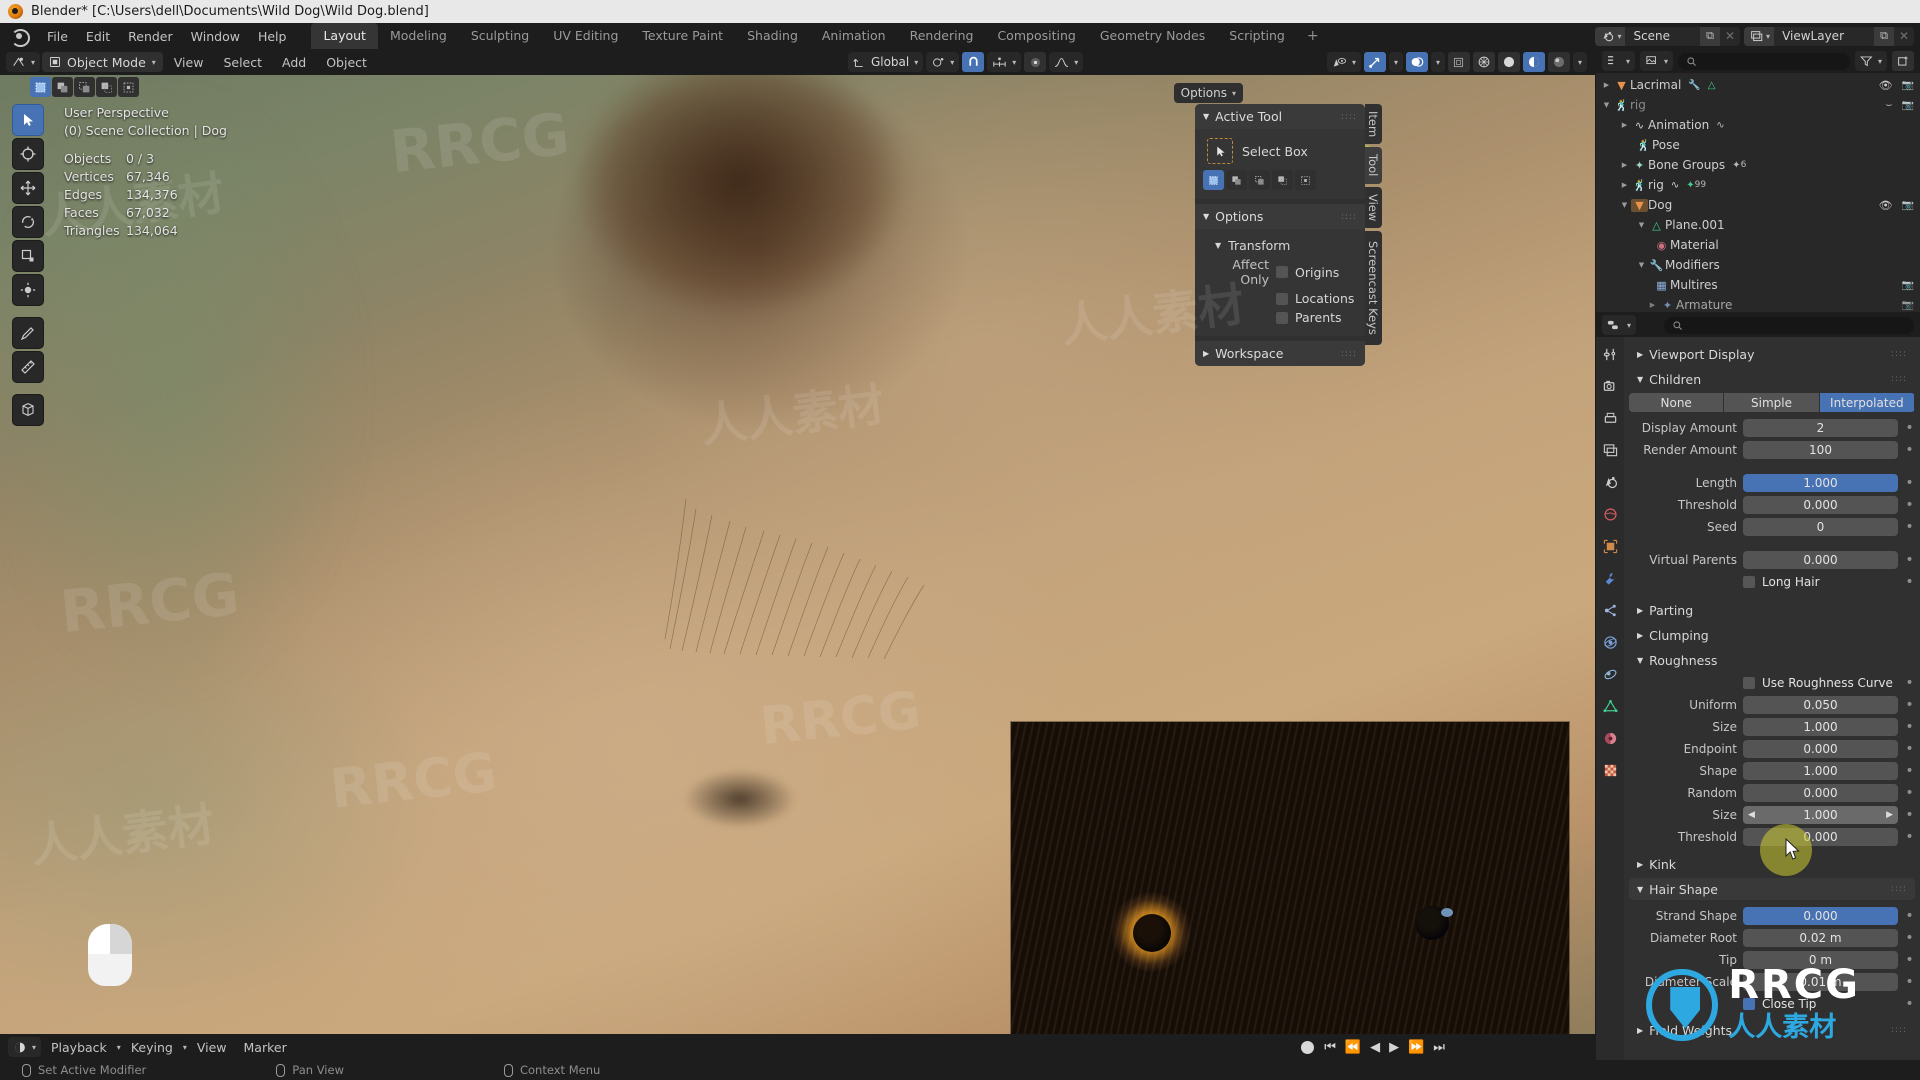 Image resolution: width=1920 pixels, height=1080 pixels. I want to click on children-mode-selector: None Simple Interpolated, so click(1772, 402).